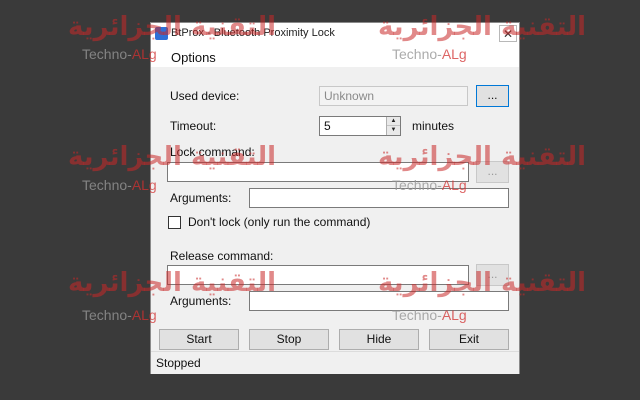  I want to click on release-arguments-input, so click(379, 301).